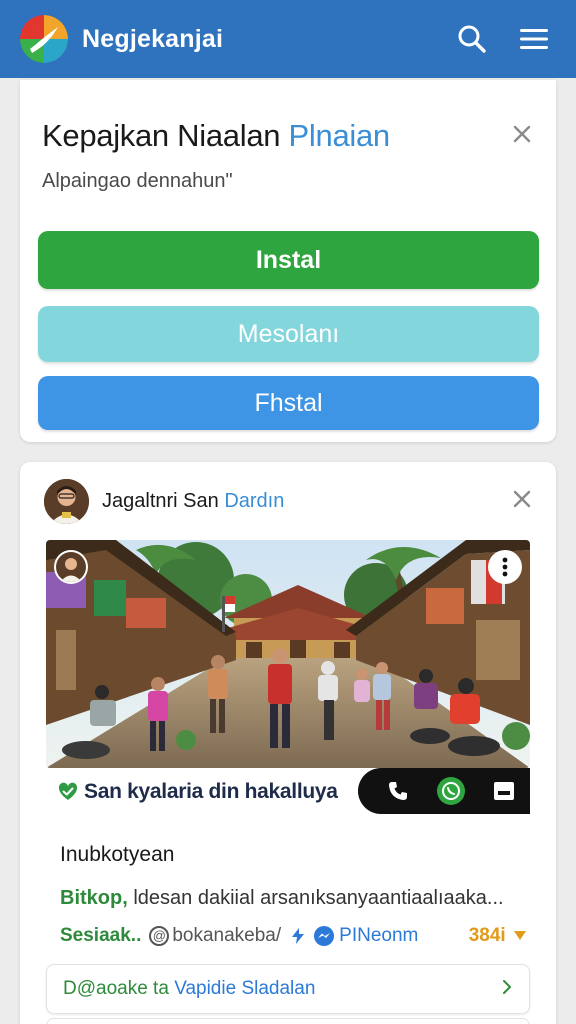 The image size is (576, 1024). I want to click on media-caption-bar: San kyalaria din hakalluya, so click(288, 791).